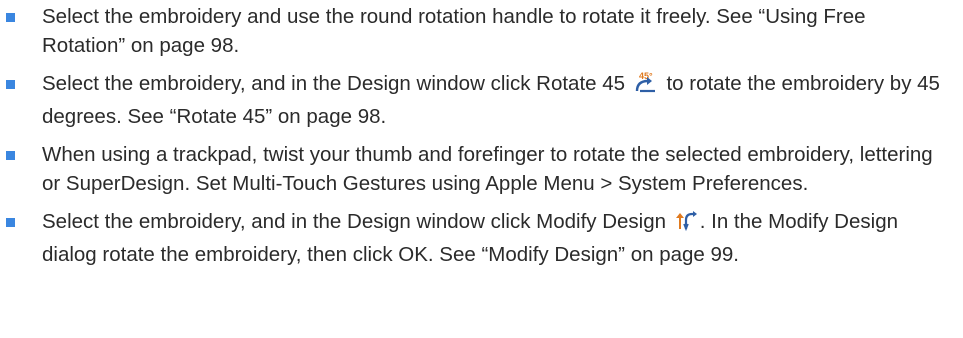 Image resolution: width=963 pixels, height=338 pixels. Describe the element at coordinates (646, 76) in the screenshot. I see `svg-text: 45°` at that location.